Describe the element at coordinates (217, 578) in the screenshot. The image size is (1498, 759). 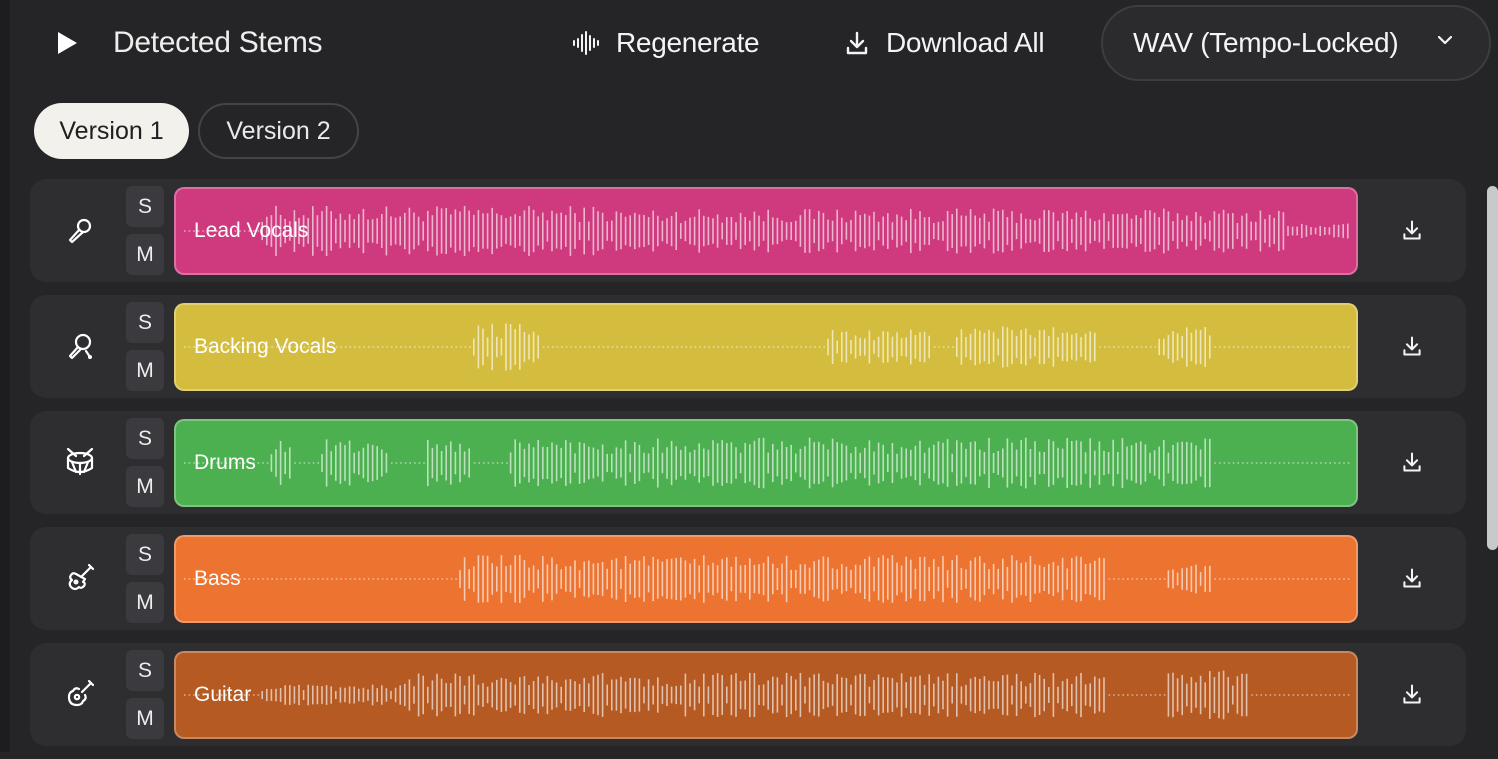
I see `stem-name: Bass` at that location.